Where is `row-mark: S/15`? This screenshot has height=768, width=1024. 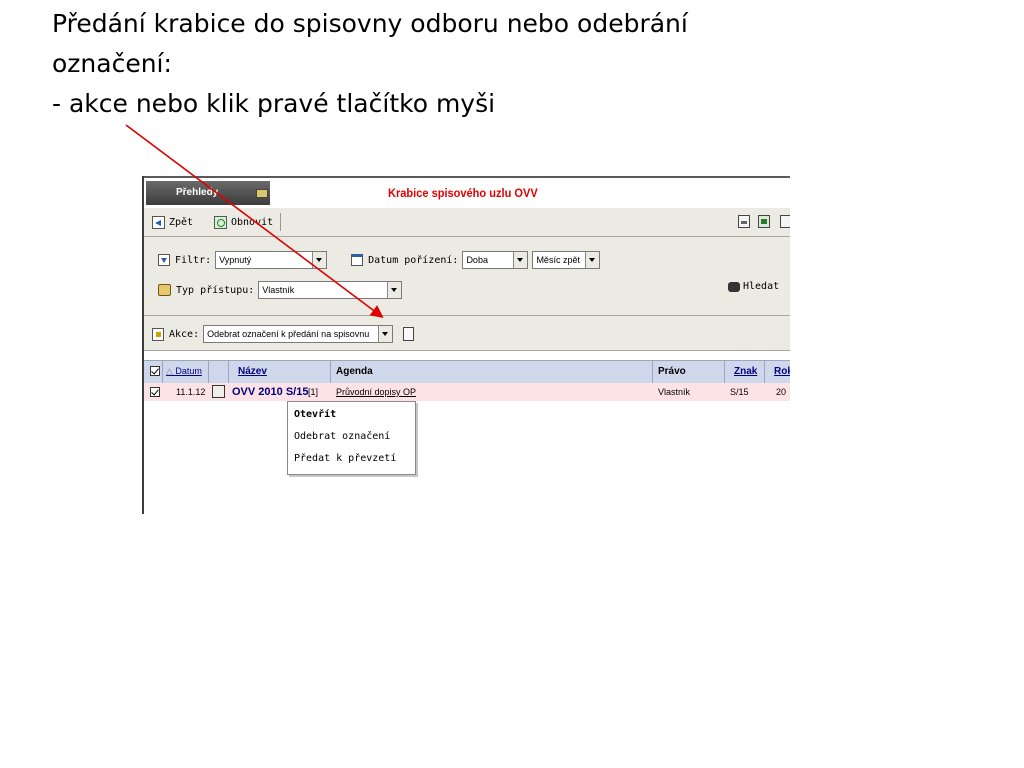 row-mark: S/15 is located at coordinates (739, 392).